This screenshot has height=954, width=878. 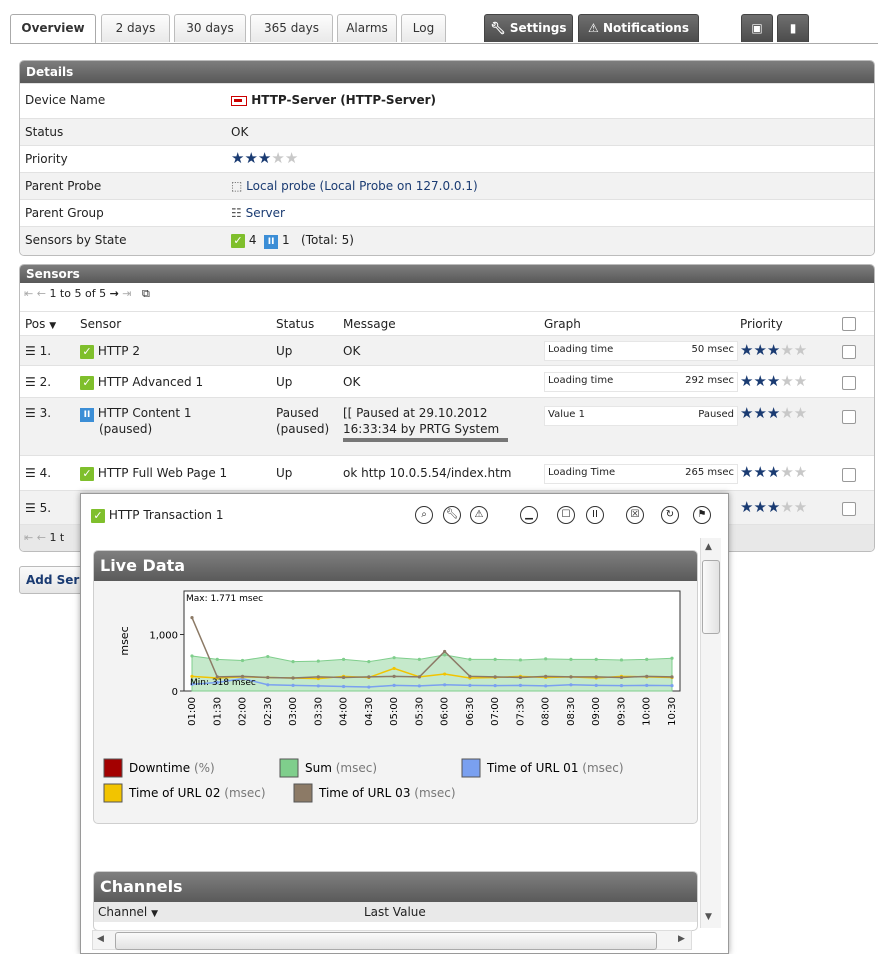 I want to click on last-page-icon: ⇥, so click(x=126, y=293).